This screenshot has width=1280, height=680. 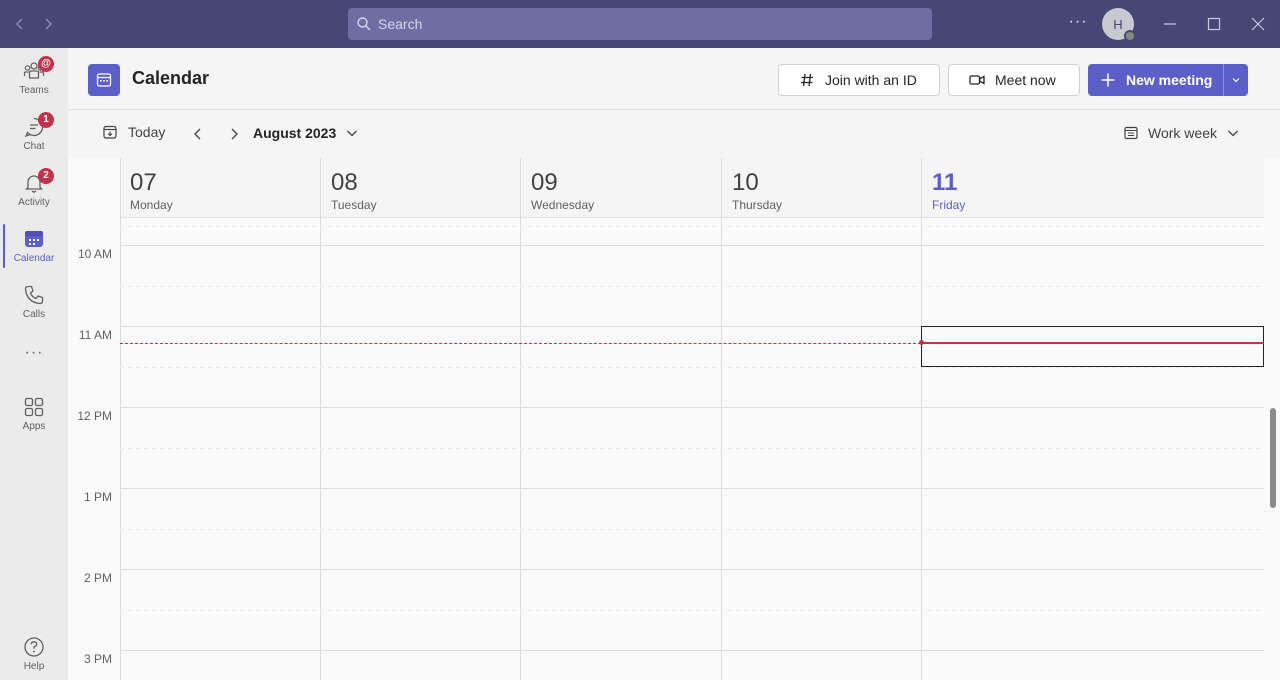 I want to click on avatar: H, so click(x=1119, y=25).